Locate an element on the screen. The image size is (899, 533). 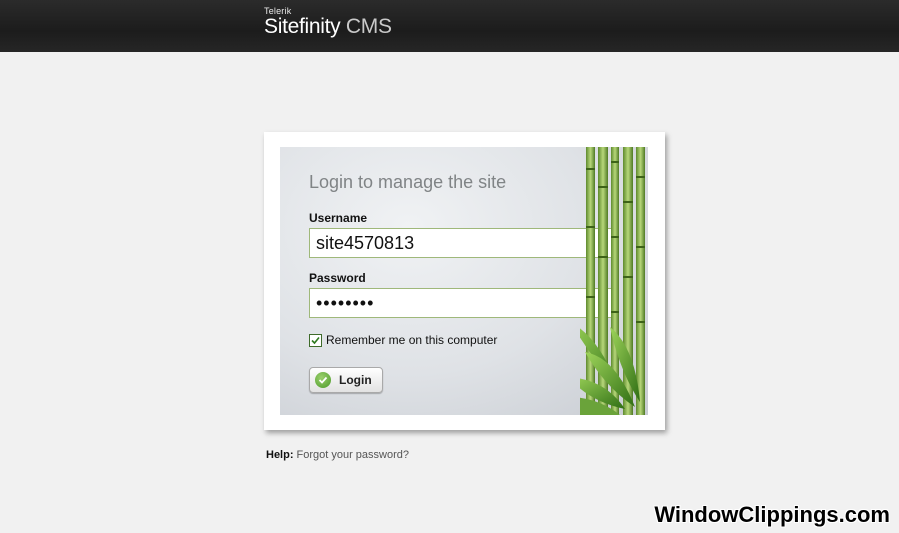
login-button: Login is located at coordinates (346, 380).